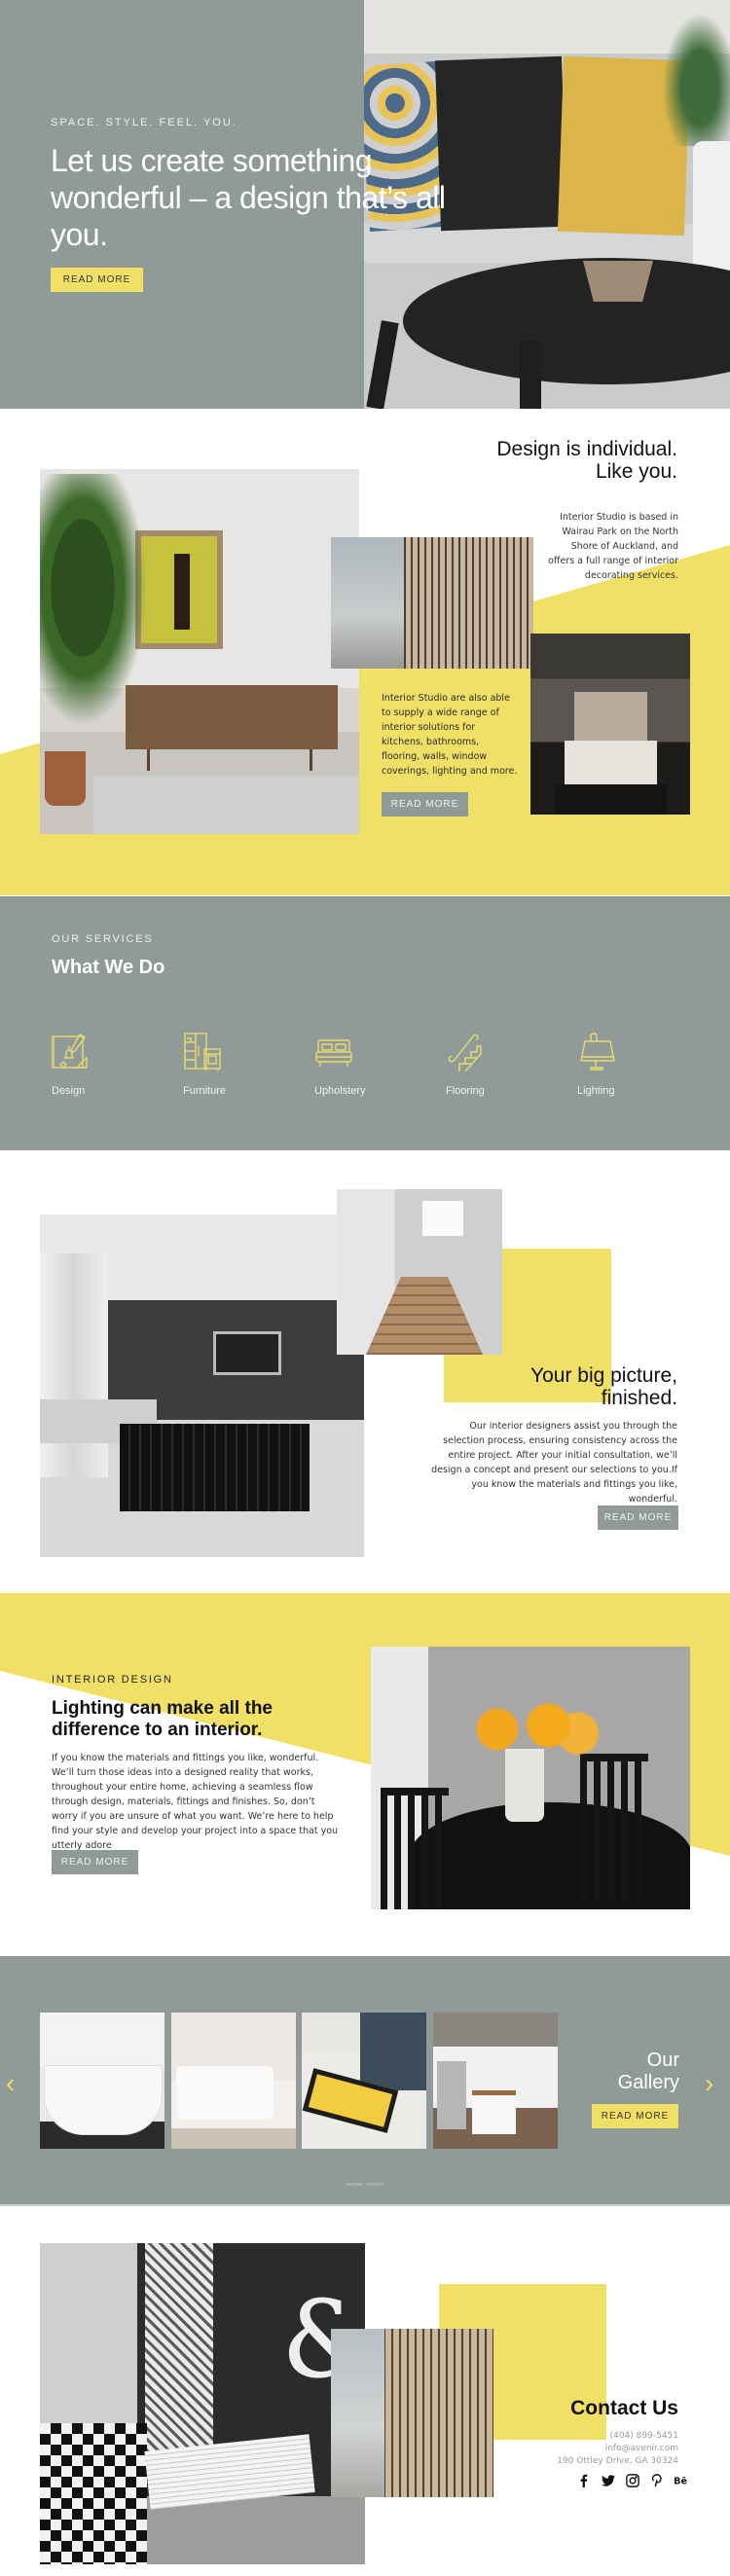 This screenshot has height=2576, width=730. What do you see at coordinates (200, 651) in the screenshot?
I see `sideboard-room-photo` at bounding box center [200, 651].